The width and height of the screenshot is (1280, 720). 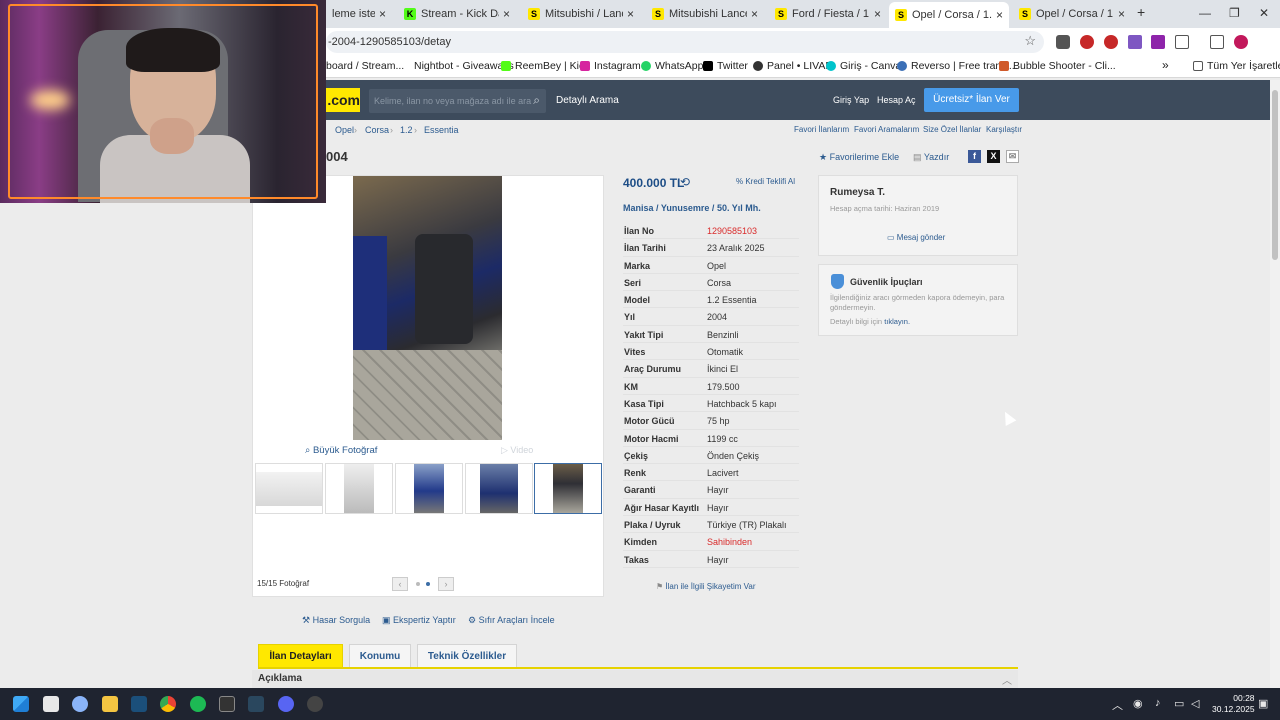 I want to click on browser-tab-active: S Opel / Corsa / 1.2 / E×, so click(x=949, y=15).